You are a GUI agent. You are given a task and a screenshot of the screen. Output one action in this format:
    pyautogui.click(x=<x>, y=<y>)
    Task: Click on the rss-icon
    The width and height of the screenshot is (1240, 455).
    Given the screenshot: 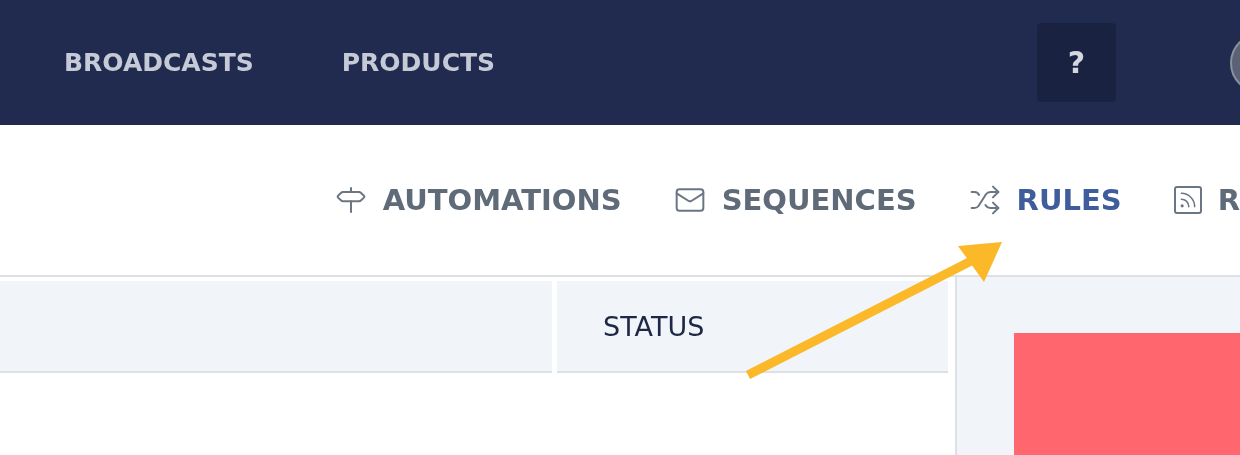 What is the action you would take?
    pyautogui.click(x=1187, y=200)
    